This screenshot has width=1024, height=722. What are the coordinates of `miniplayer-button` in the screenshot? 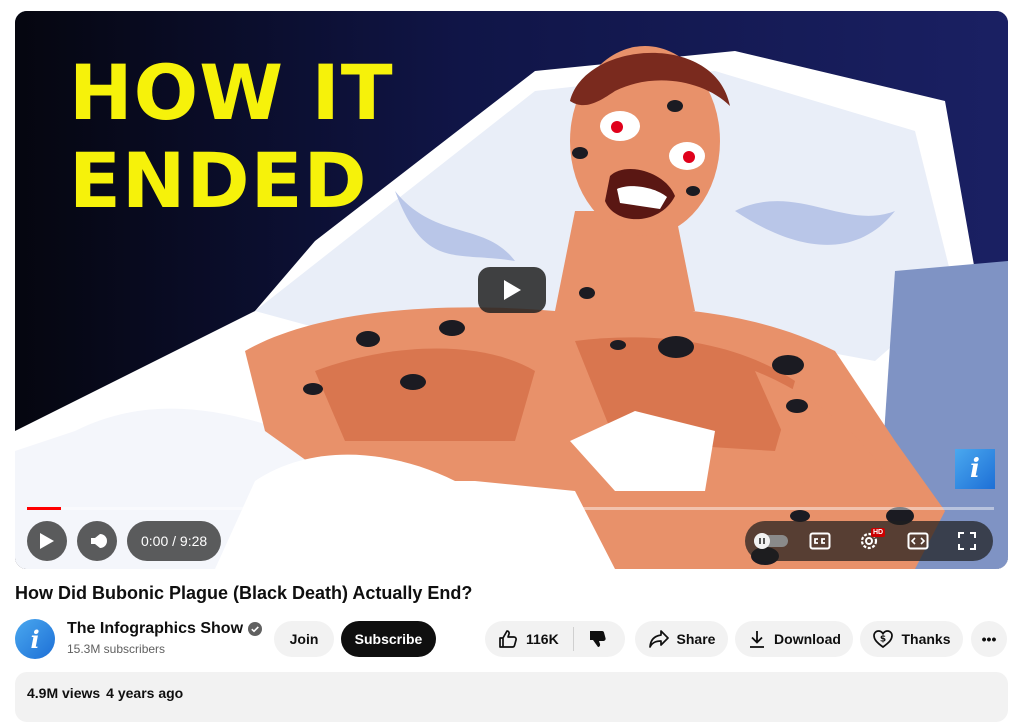 It's located at (918, 541).